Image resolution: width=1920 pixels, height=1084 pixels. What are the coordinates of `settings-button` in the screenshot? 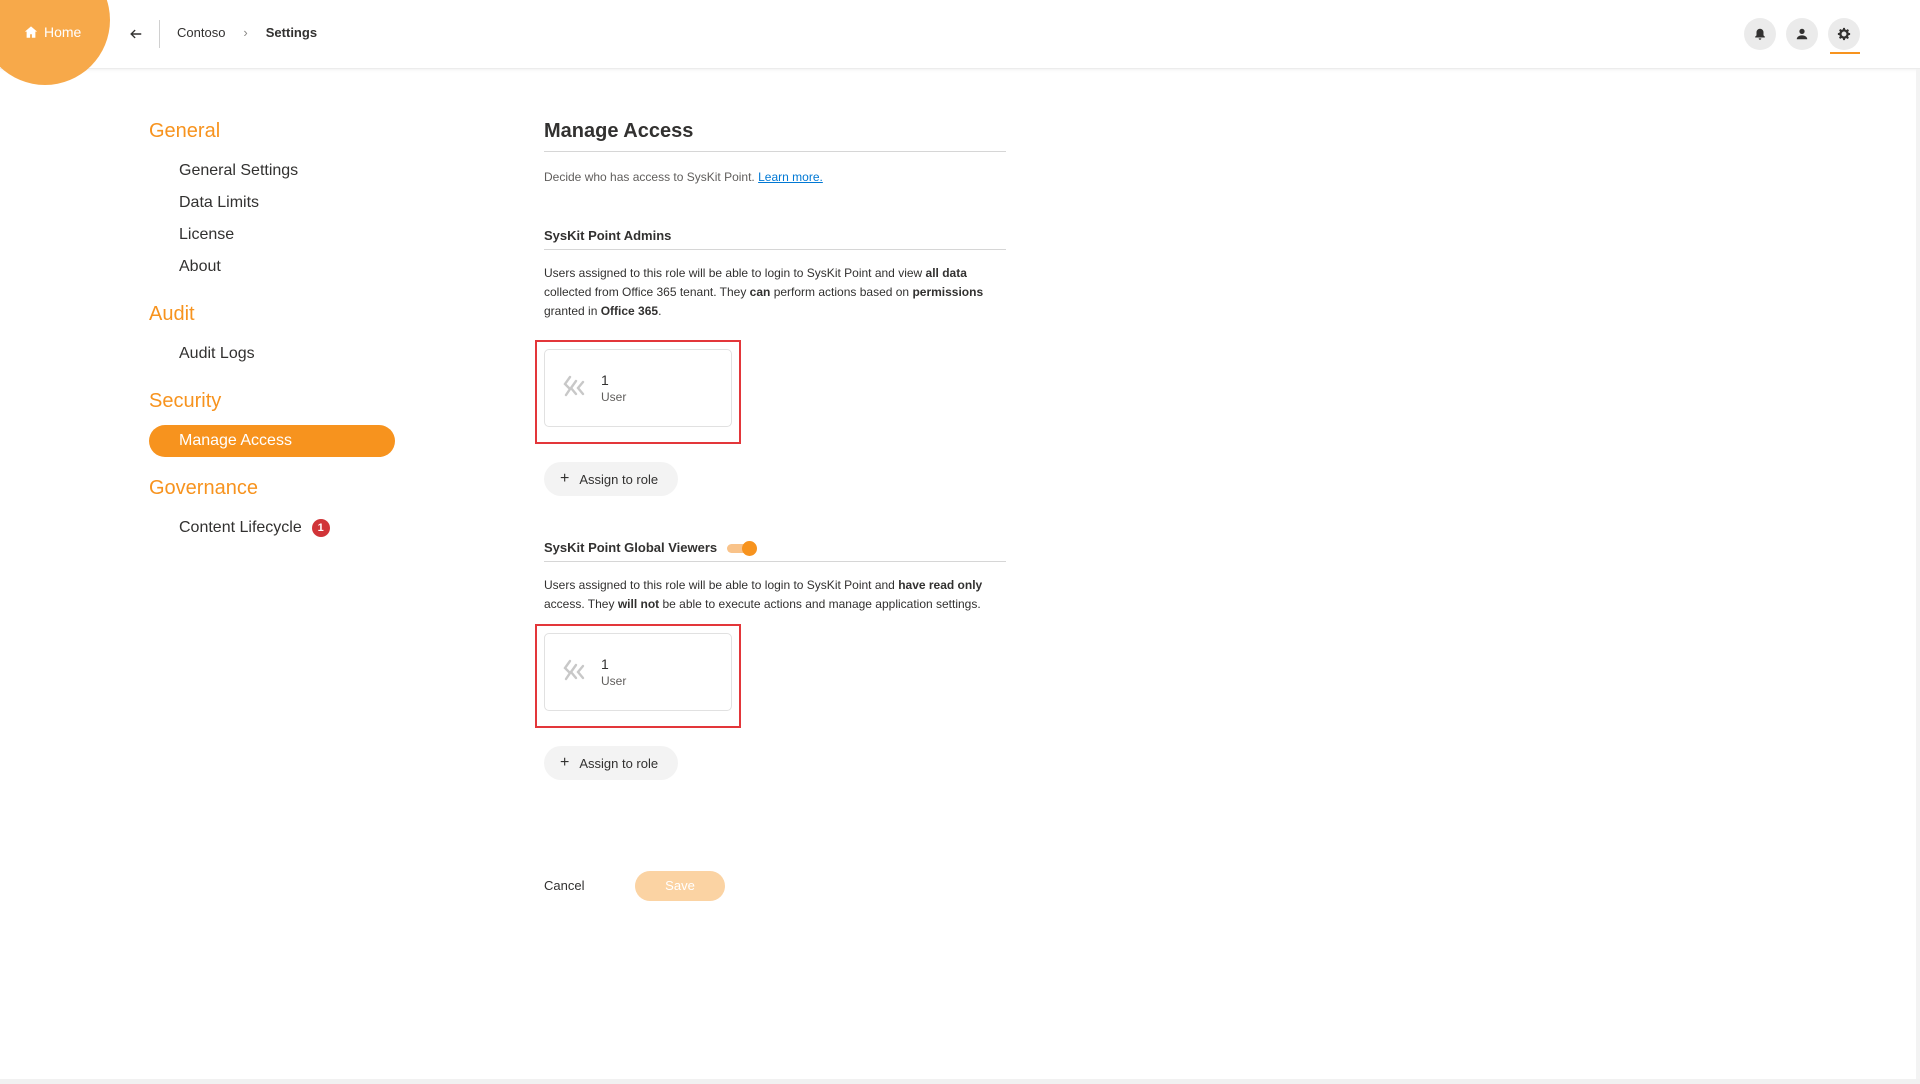 It's located at (1844, 34).